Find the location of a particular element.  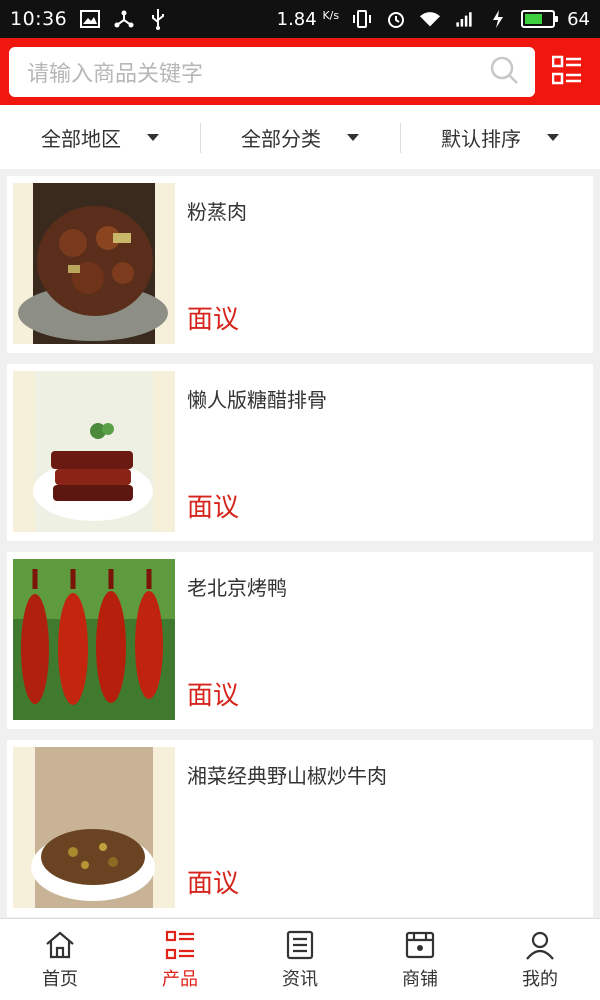

roast-duck-image is located at coordinates (94, 639).